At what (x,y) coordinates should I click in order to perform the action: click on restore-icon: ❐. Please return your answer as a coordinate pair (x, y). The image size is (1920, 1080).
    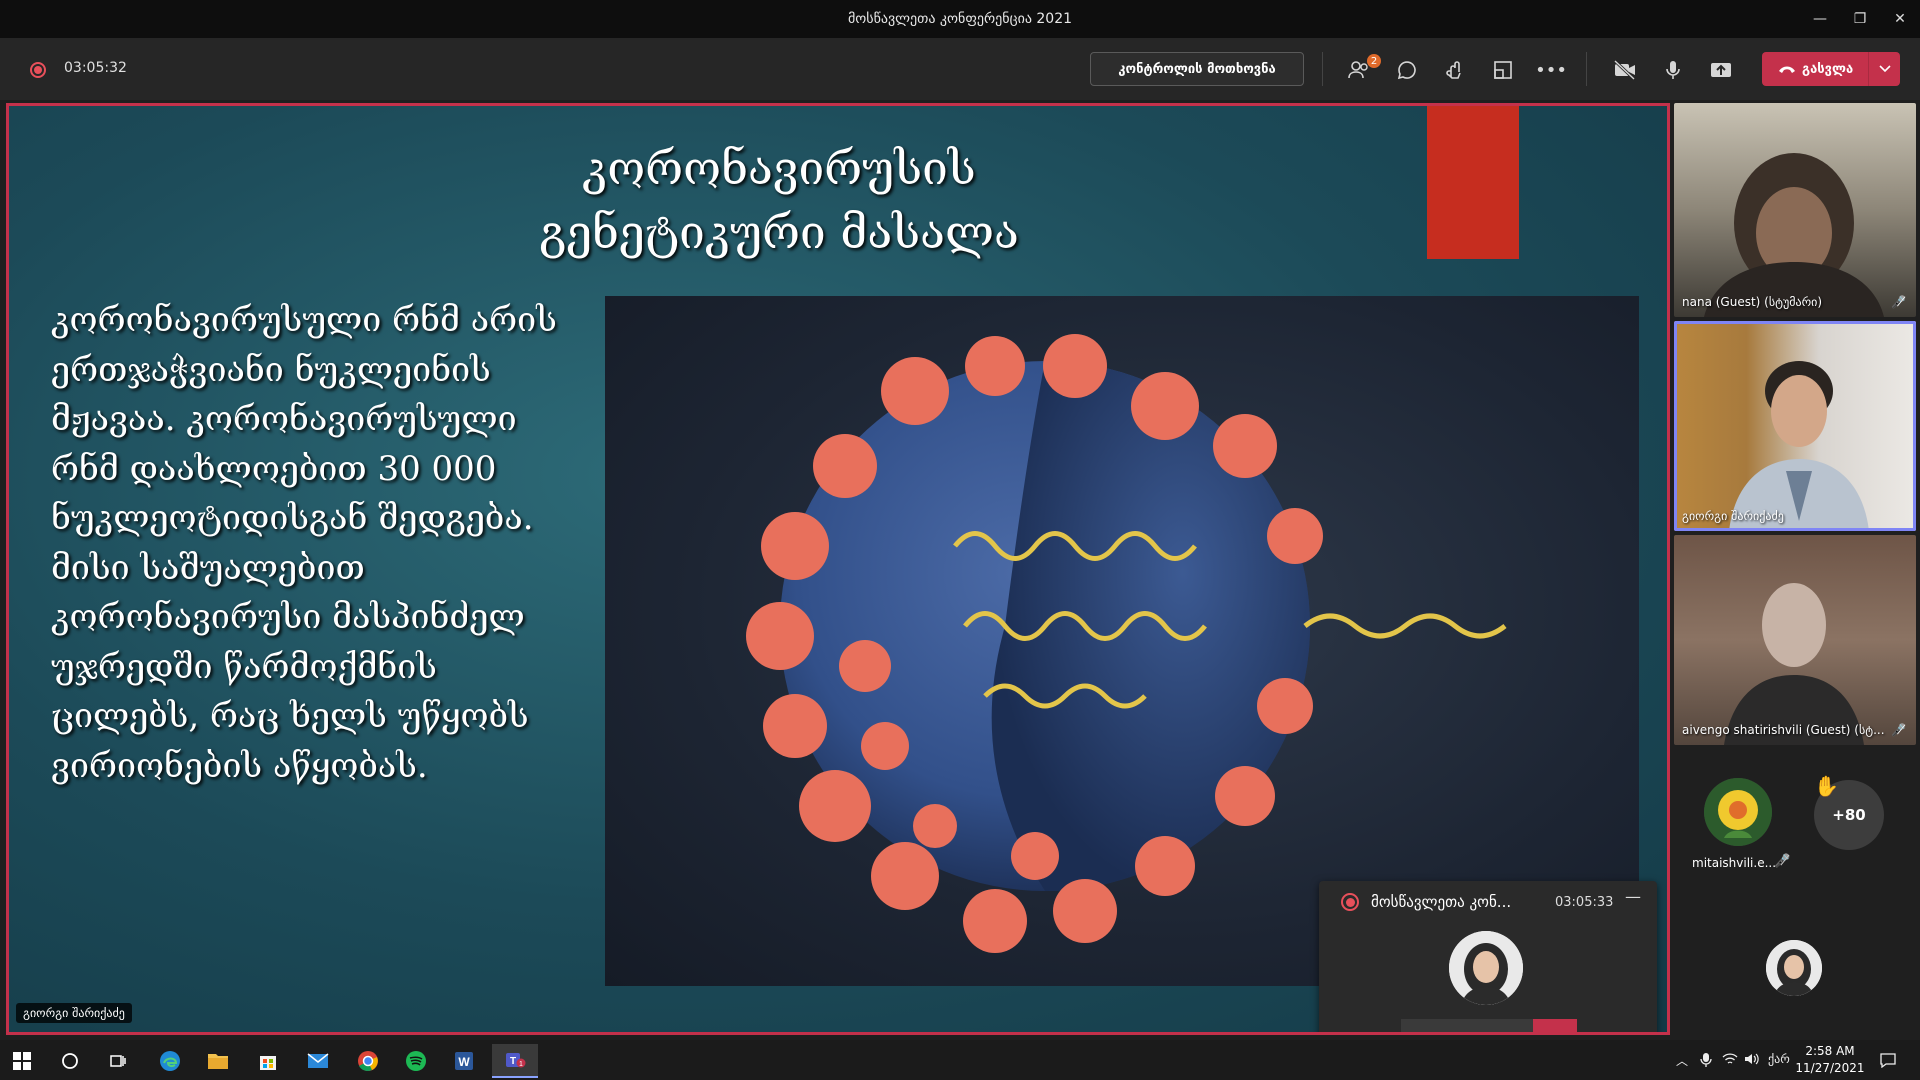
    Looking at the image, I should click on (1860, 19).